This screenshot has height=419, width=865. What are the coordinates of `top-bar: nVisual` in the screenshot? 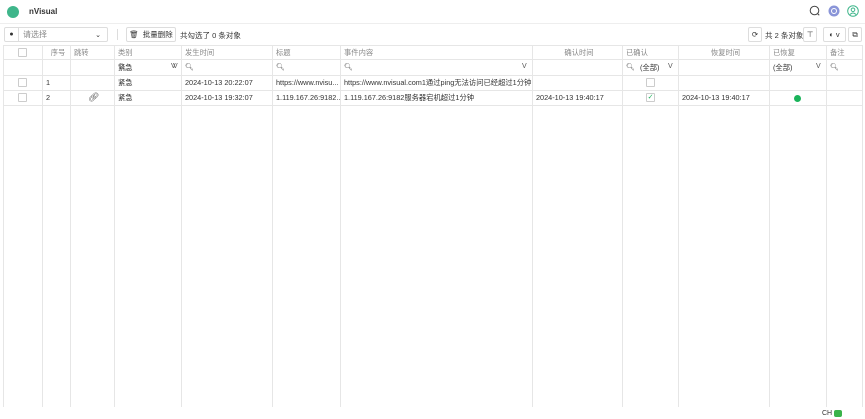 It's located at (432, 12).